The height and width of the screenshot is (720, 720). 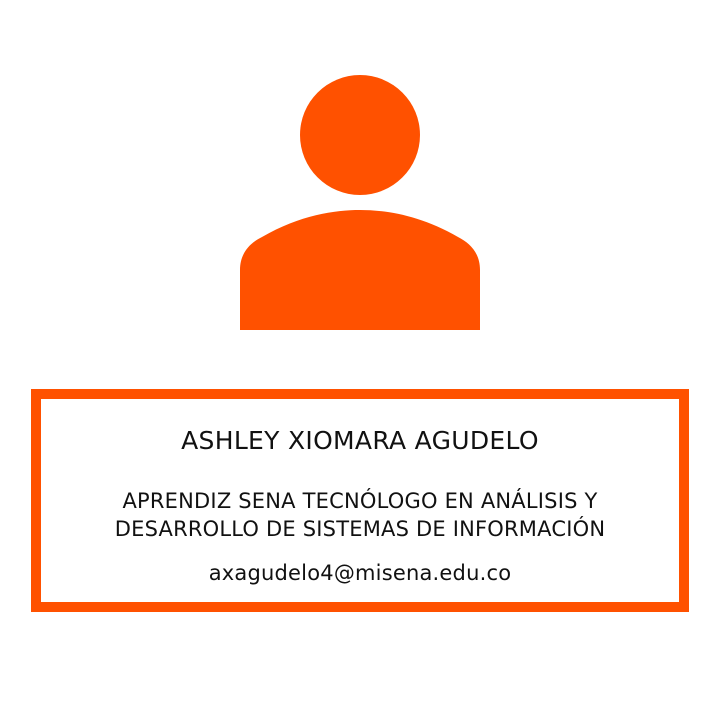 I want to click on profile-role-line-2: DESARROLLO DE SISTEMAS DE INFORMACIÓN, so click(x=360, y=529).